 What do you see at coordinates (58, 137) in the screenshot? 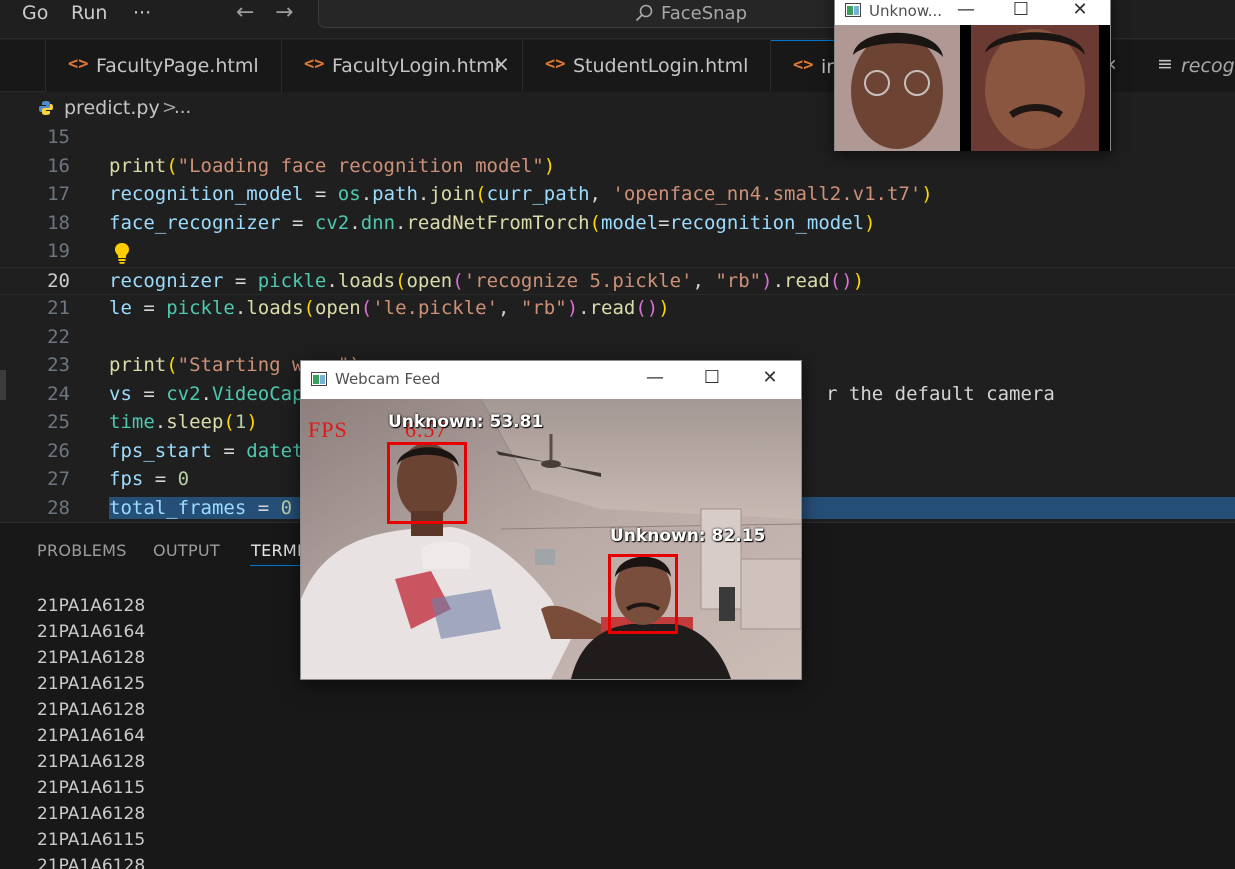
I see `line-number: 15` at bounding box center [58, 137].